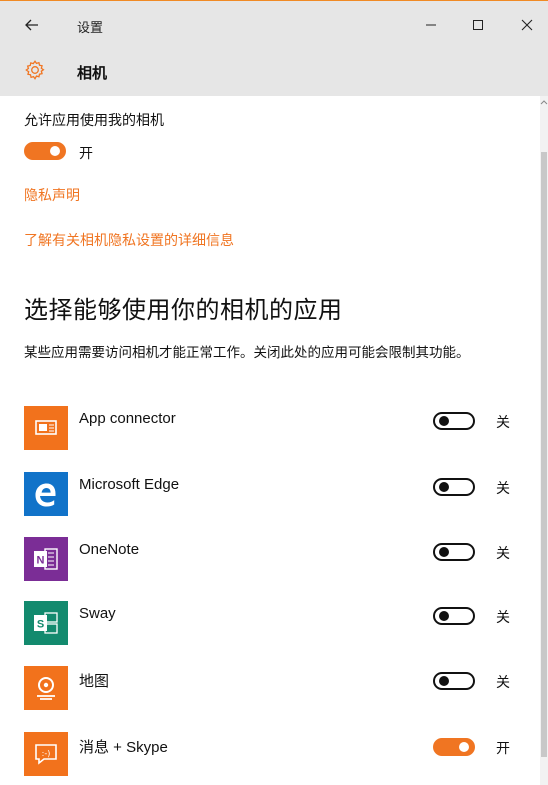 The image size is (548, 785). Describe the element at coordinates (503, 748) in the screenshot. I see `app-toggle-state: 开` at that location.